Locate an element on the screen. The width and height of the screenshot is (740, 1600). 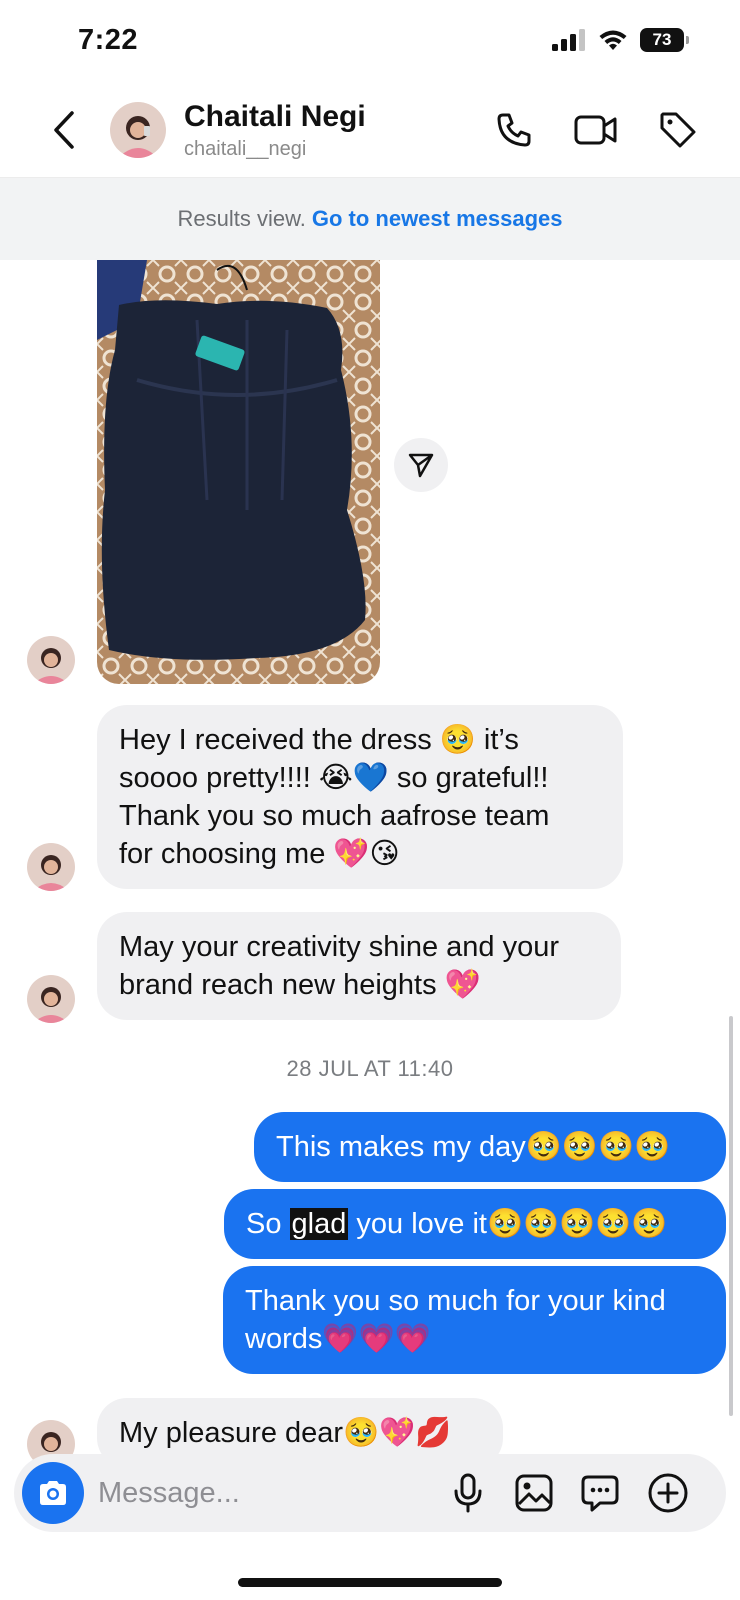
contact-handle: chaitali__negi is located at coordinates (245, 149).